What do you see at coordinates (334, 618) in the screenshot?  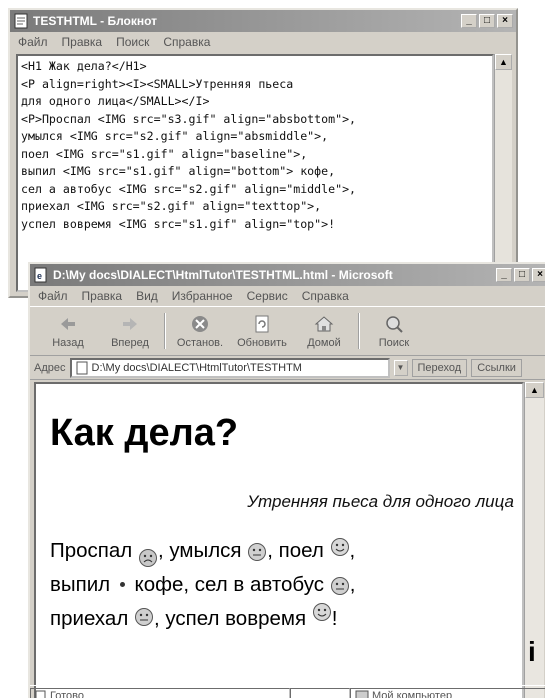 I see `text-exclaim: !` at bounding box center [334, 618].